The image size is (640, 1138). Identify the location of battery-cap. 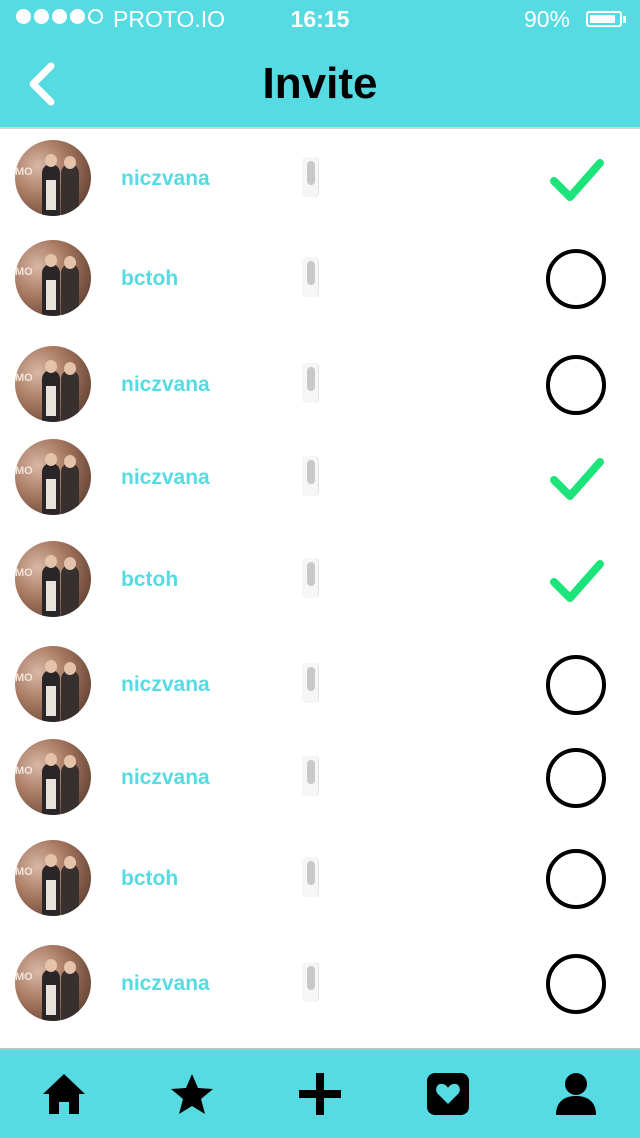
(624, 19).